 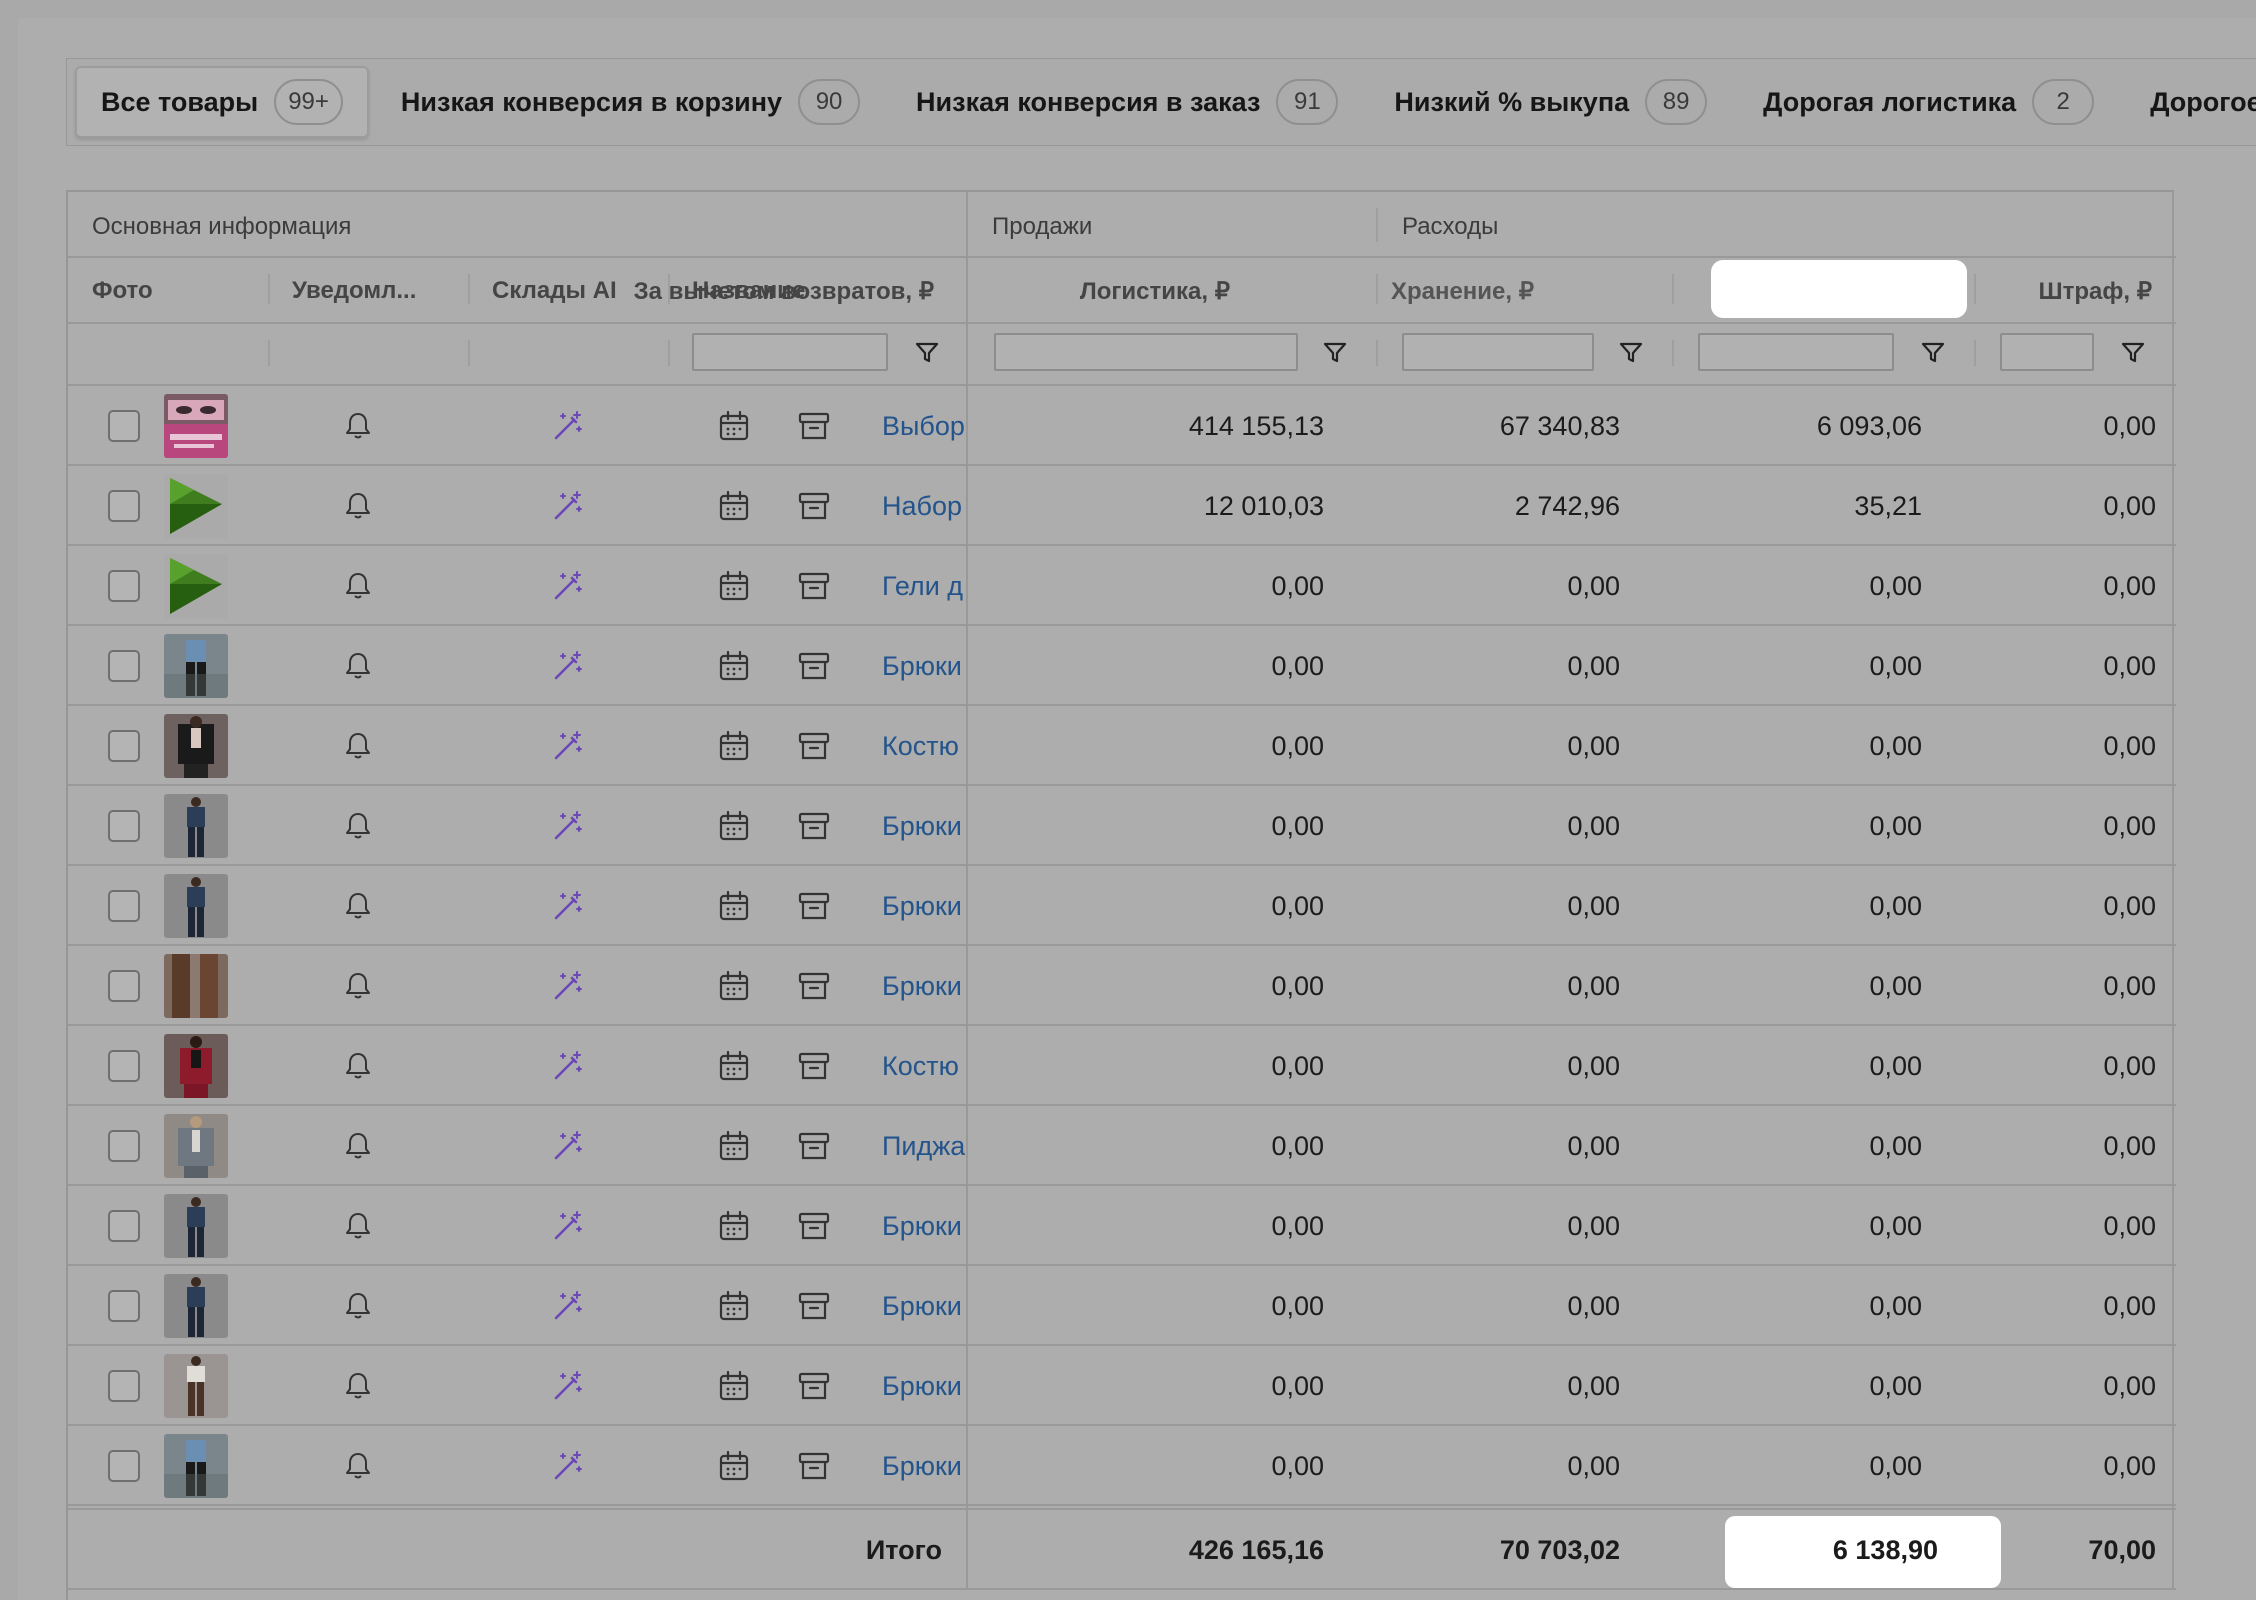 What do you see at coordinates (630, 102) in the screenshot?
I see `tab-low-cart-conversion: Низкая конверсия в корзину 90` at bounding box center [630, 102].